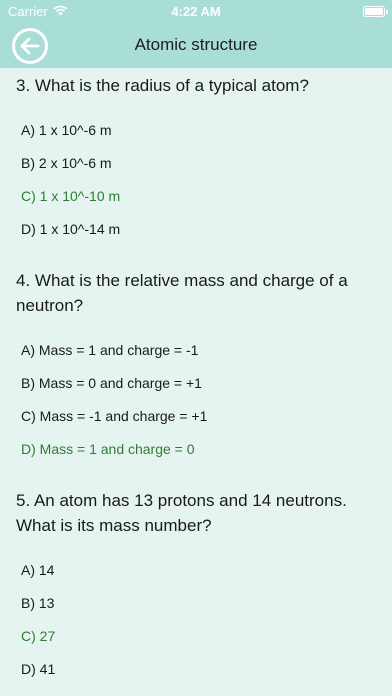  I want to click on wifi-icon, so click(60, 11).